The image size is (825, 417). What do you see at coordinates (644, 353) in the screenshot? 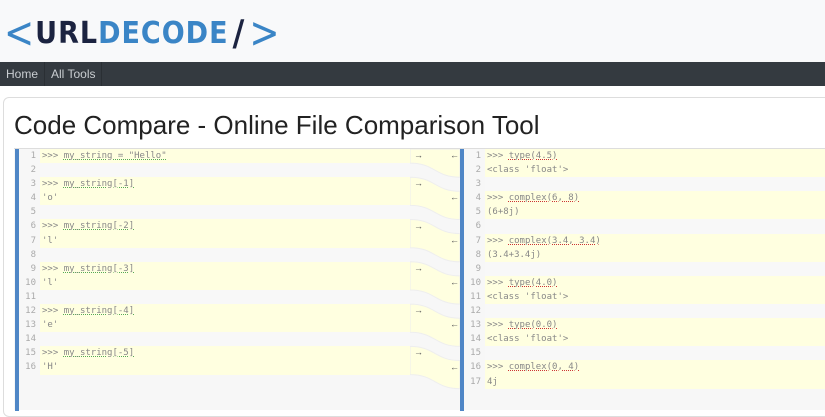
I see `code-line: 15` at bounding box center [644, 353].